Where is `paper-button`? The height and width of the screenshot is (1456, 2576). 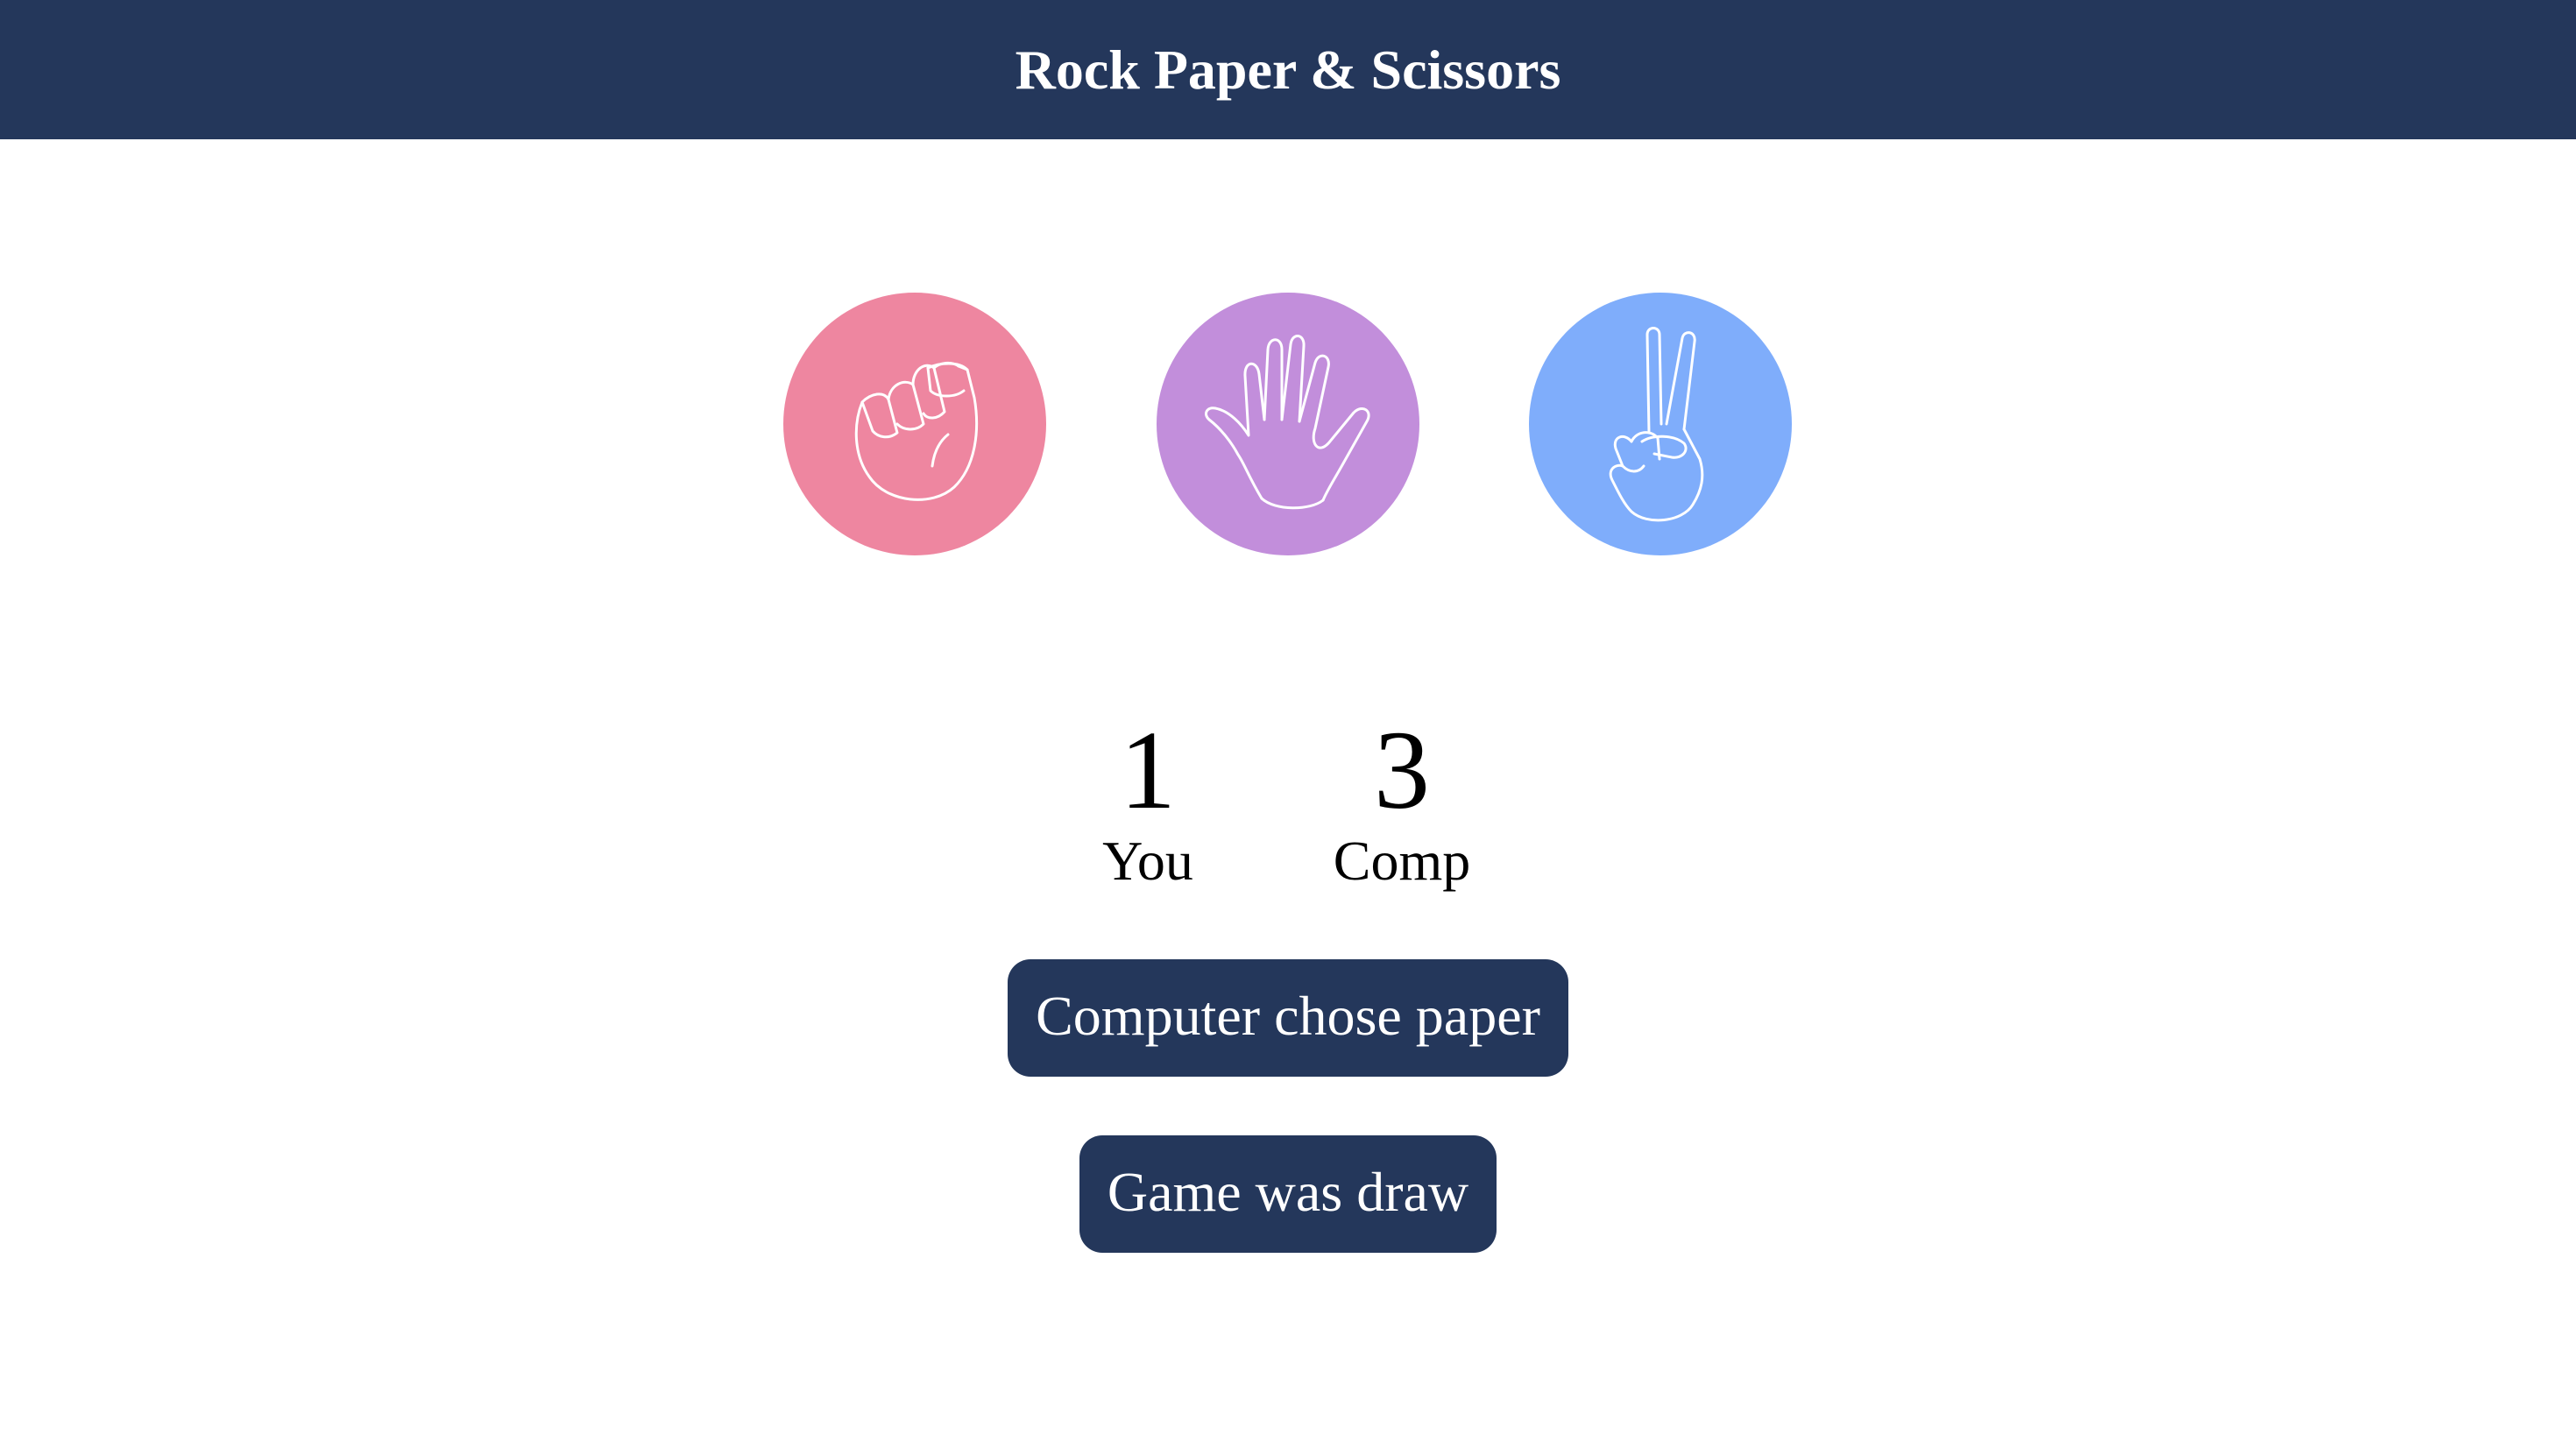 paper-button is located at coordinates (1288, 424).